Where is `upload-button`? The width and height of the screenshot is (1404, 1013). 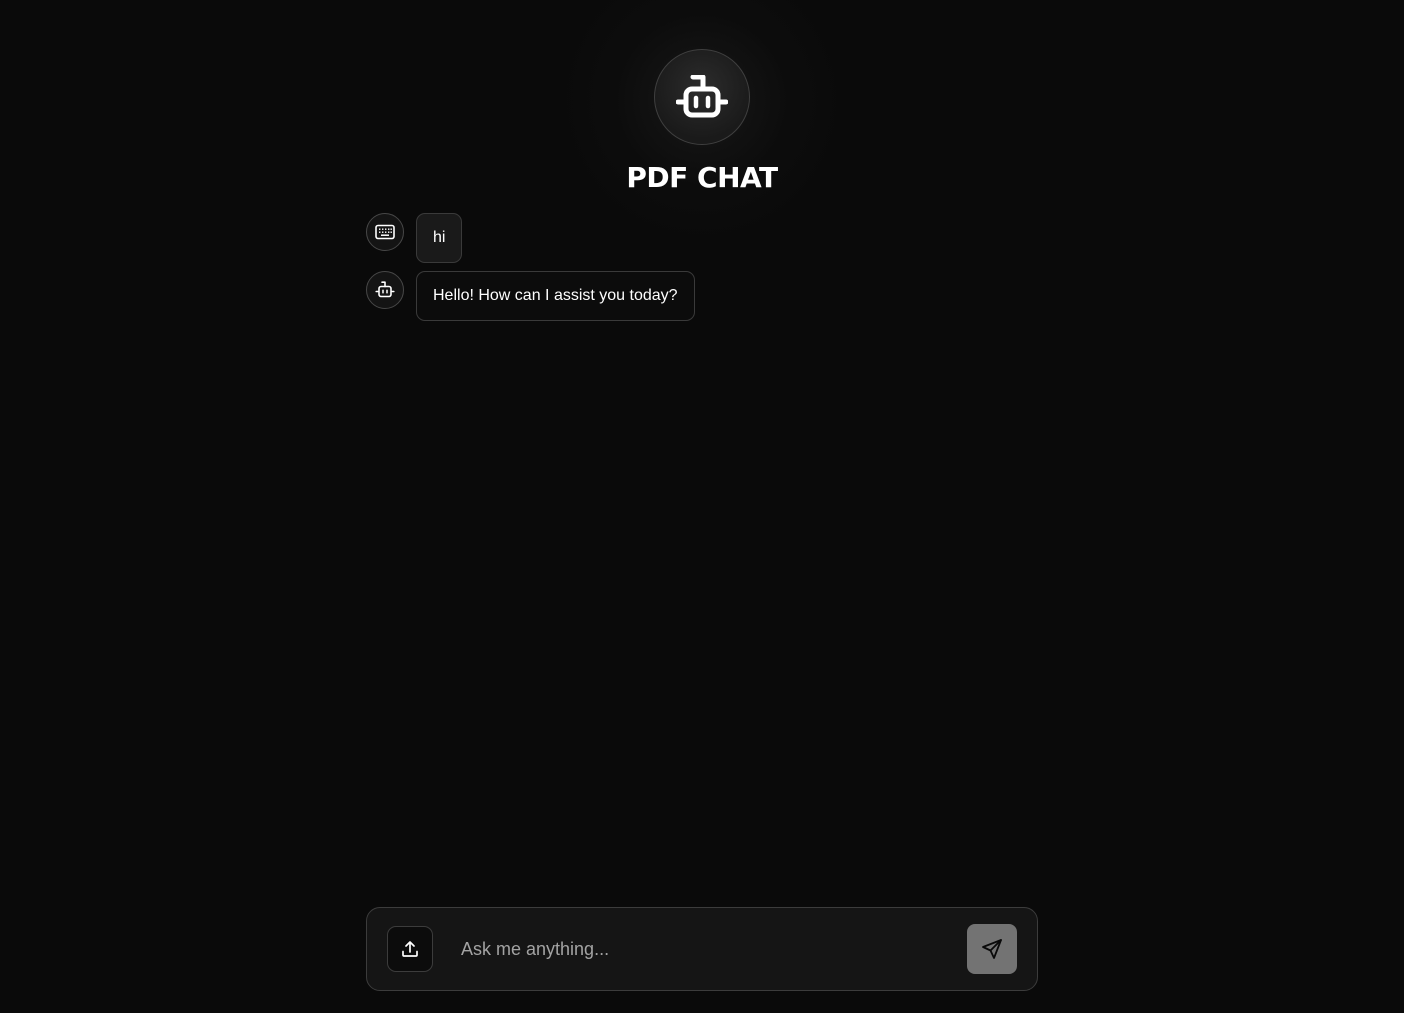 upload-button is located at coordinates (410, 949).